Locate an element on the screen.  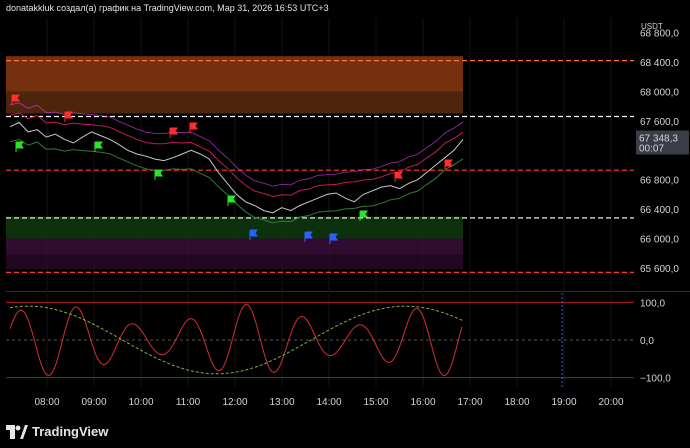
time-tick-label: 17:00 is located at coordinates (469, 402).